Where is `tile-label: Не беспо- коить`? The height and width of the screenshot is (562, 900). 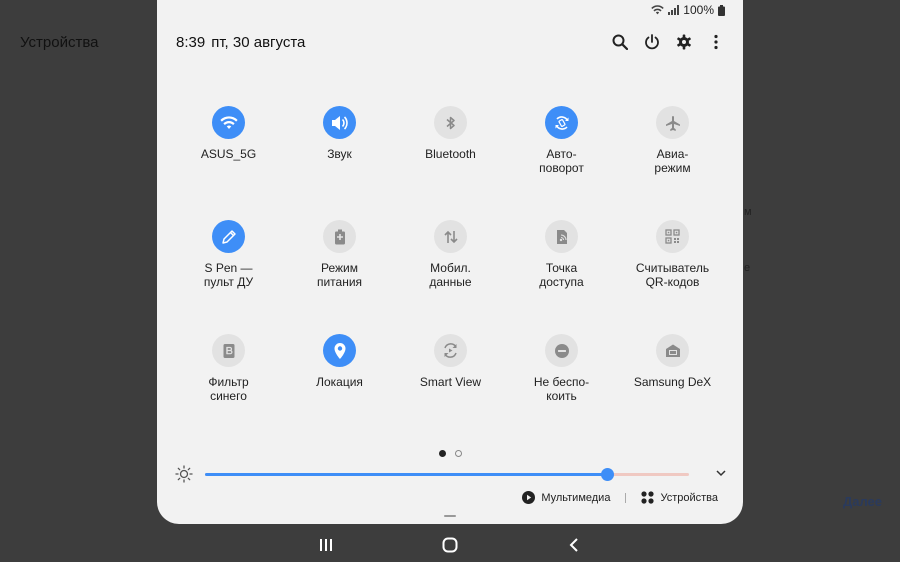
tile-label: Не беспо- коить is located at coordinates (561, 389).